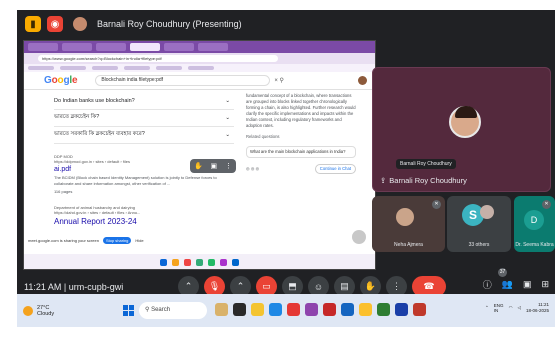 This screenshot has height=341, width=555. I want to click on meeting-code: urm-cupb-gwi, so click(96, 287).